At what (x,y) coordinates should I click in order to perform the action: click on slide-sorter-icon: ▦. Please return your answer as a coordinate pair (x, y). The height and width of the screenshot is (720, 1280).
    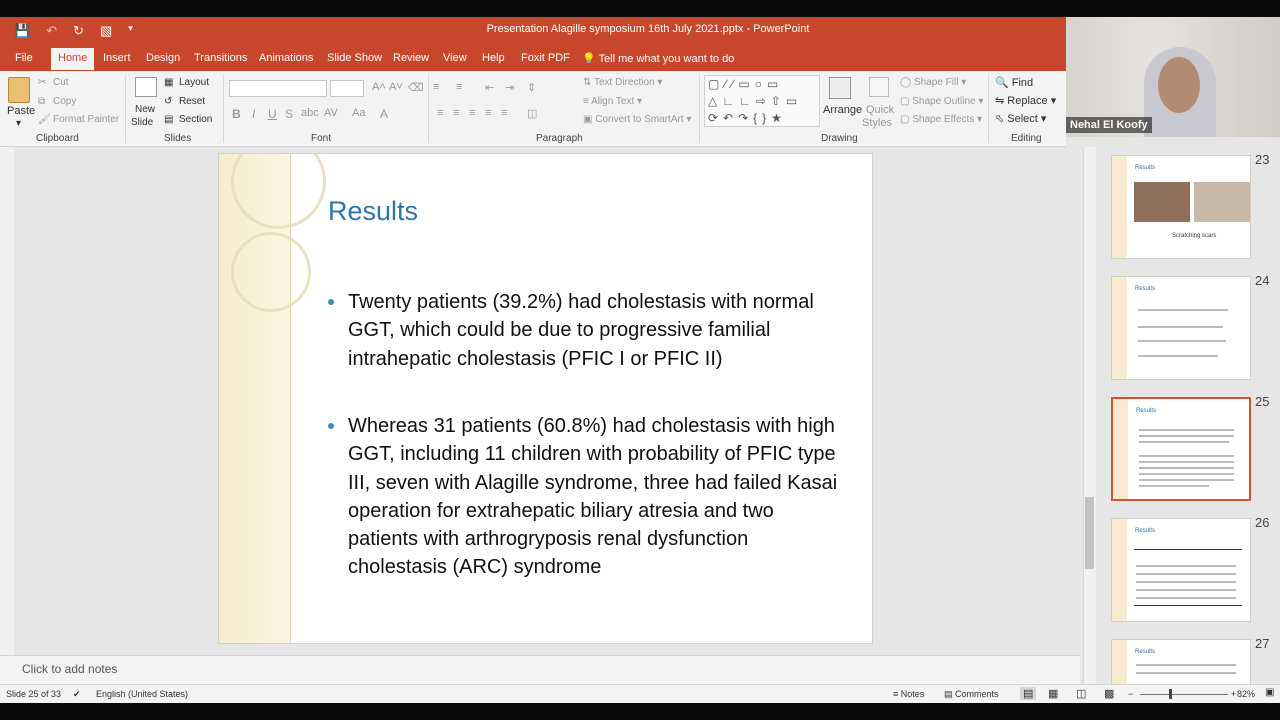
    Looking at the image, I should click on (1053, 693).